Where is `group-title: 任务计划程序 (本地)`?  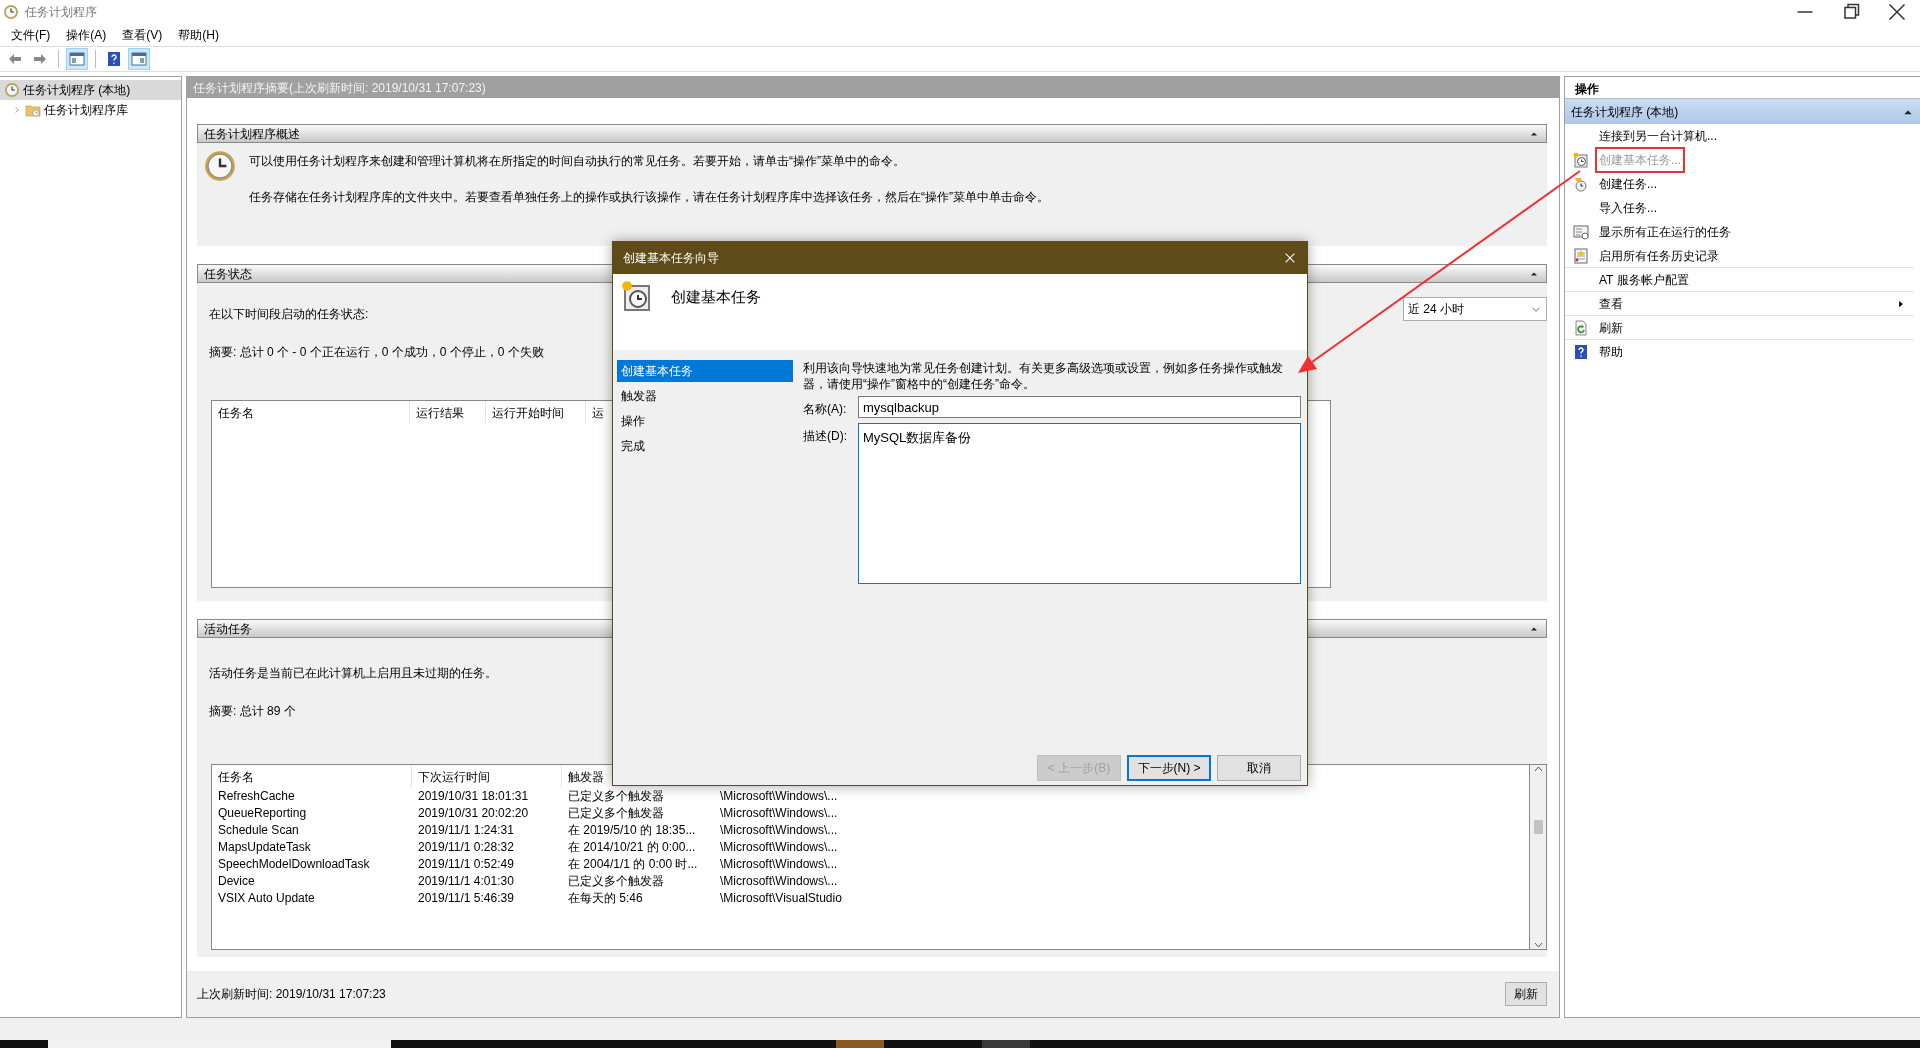
group-title: 任务计划程序 (本地) is located at coordinates (1625, 112).